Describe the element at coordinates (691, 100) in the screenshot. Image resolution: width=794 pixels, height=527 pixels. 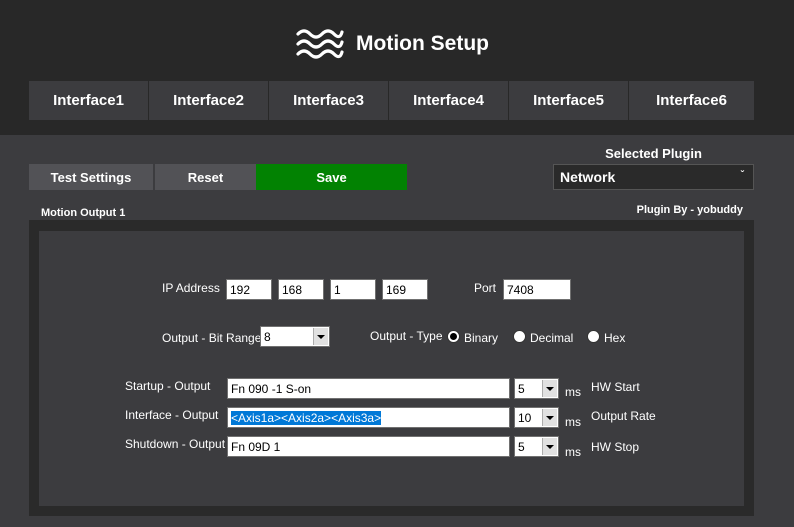
I see `tab-interface6: Interface6` at that location.